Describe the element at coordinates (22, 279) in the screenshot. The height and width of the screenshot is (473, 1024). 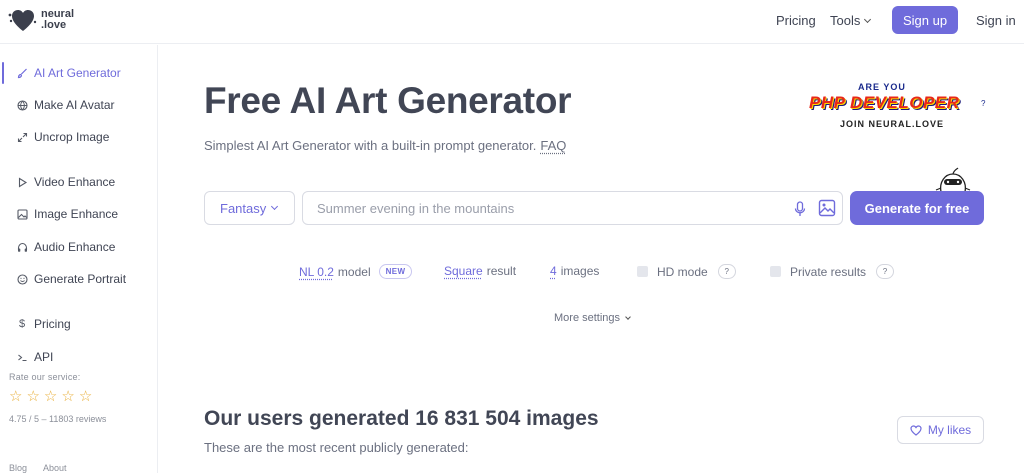
I see `smile-icon` at that location.